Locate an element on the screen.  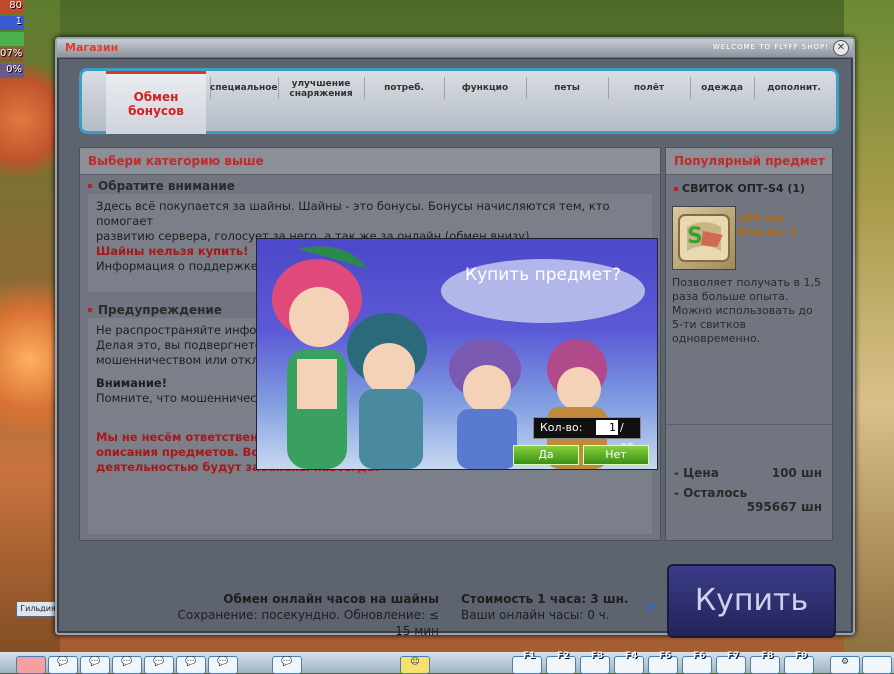
hud-stats: 80 1 07% 0% is located at coordinates (12, 40).